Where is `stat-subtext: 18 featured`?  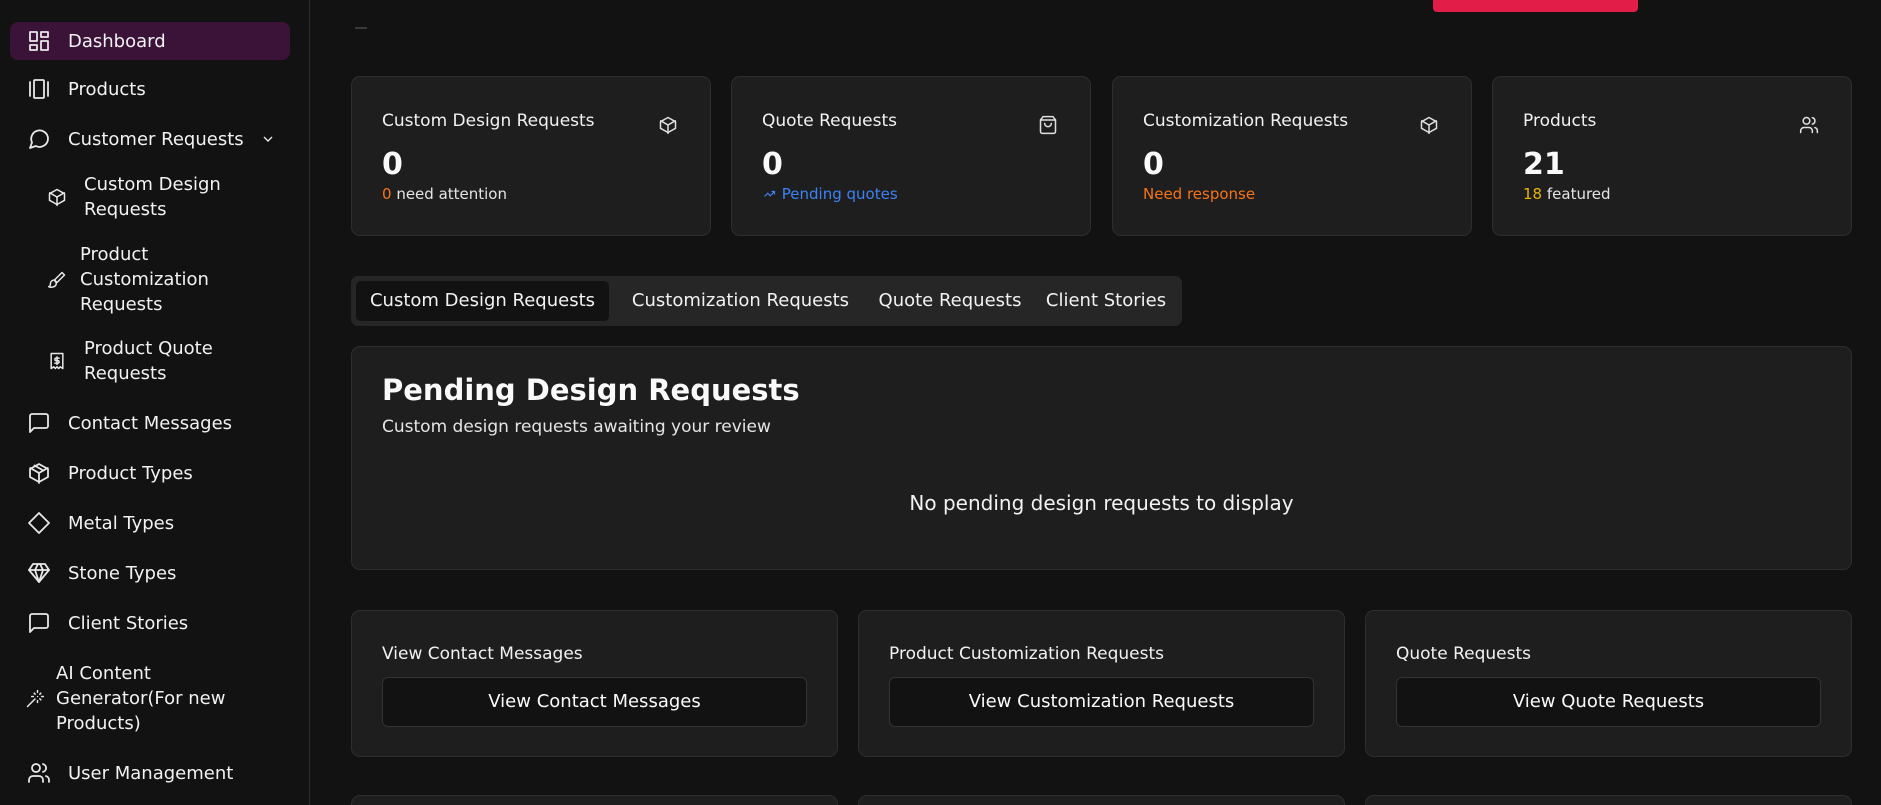 stat-subtext: 18 featured is located at coordinates (1567, 194).